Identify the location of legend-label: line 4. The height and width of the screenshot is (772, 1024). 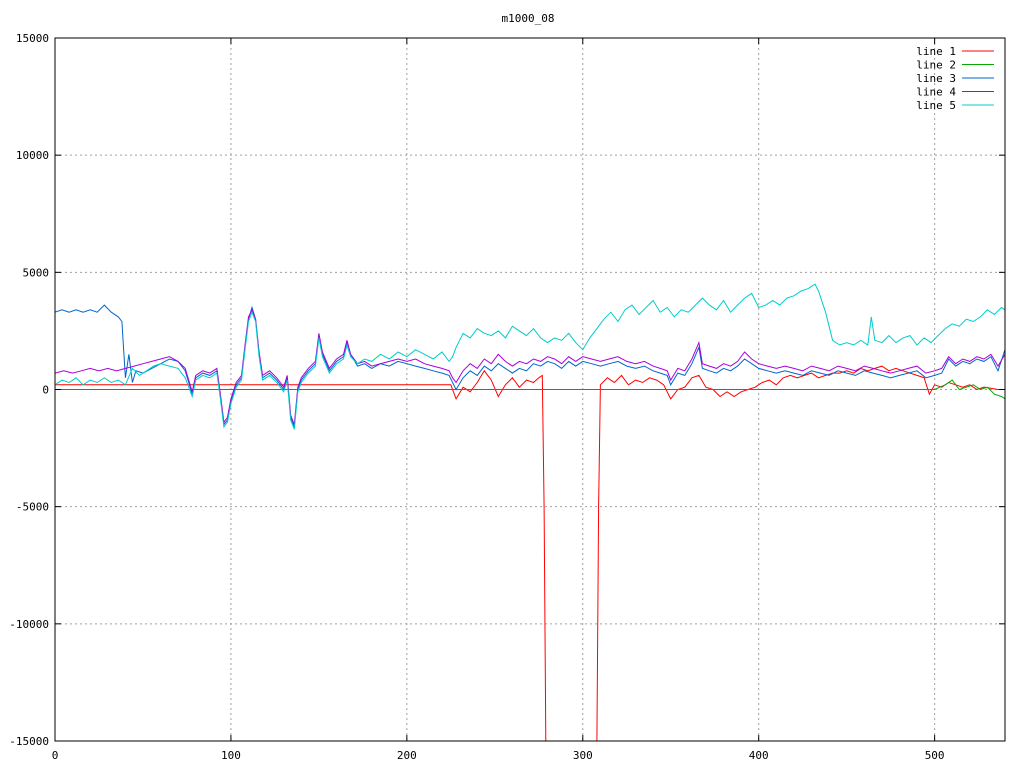
(936, 92).